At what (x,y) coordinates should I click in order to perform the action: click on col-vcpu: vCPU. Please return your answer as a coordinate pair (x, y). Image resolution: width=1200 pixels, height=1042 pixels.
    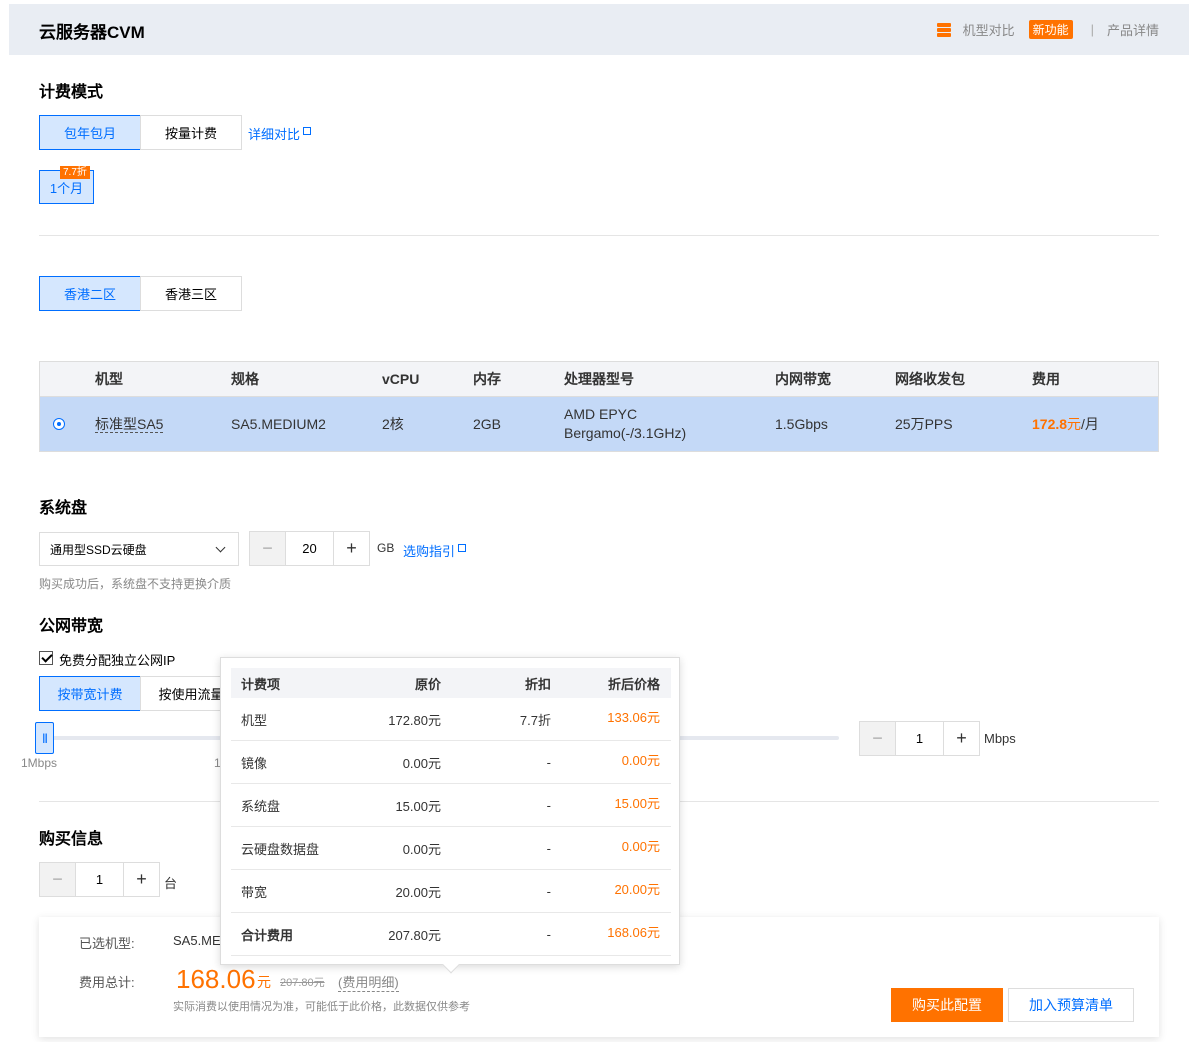
    Looking at the image, I should click on (401, 379).